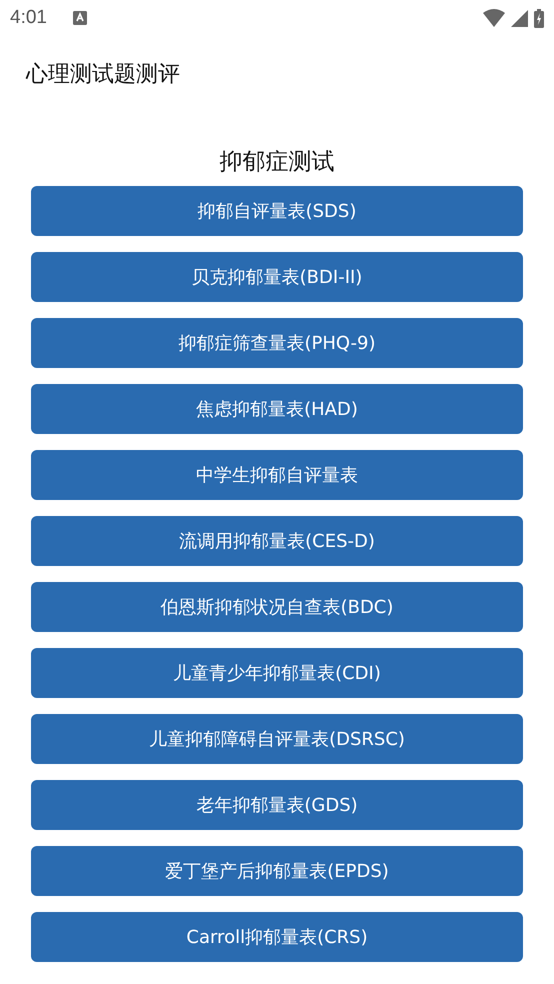 This screenshot has width=554, height=984. What do you see at coordinates (277, 541) in the screenshot?
I see `test-button: 流调用抑郁量表(CES-D)` at bounding box center [277, 541].